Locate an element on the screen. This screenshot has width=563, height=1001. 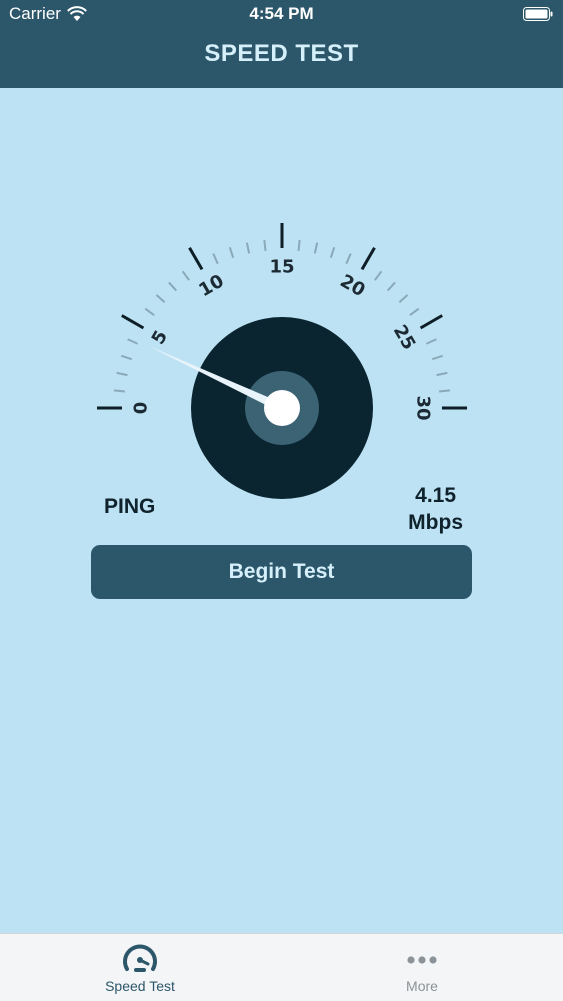
ping-label: PING is located at coordinates (130, 506).